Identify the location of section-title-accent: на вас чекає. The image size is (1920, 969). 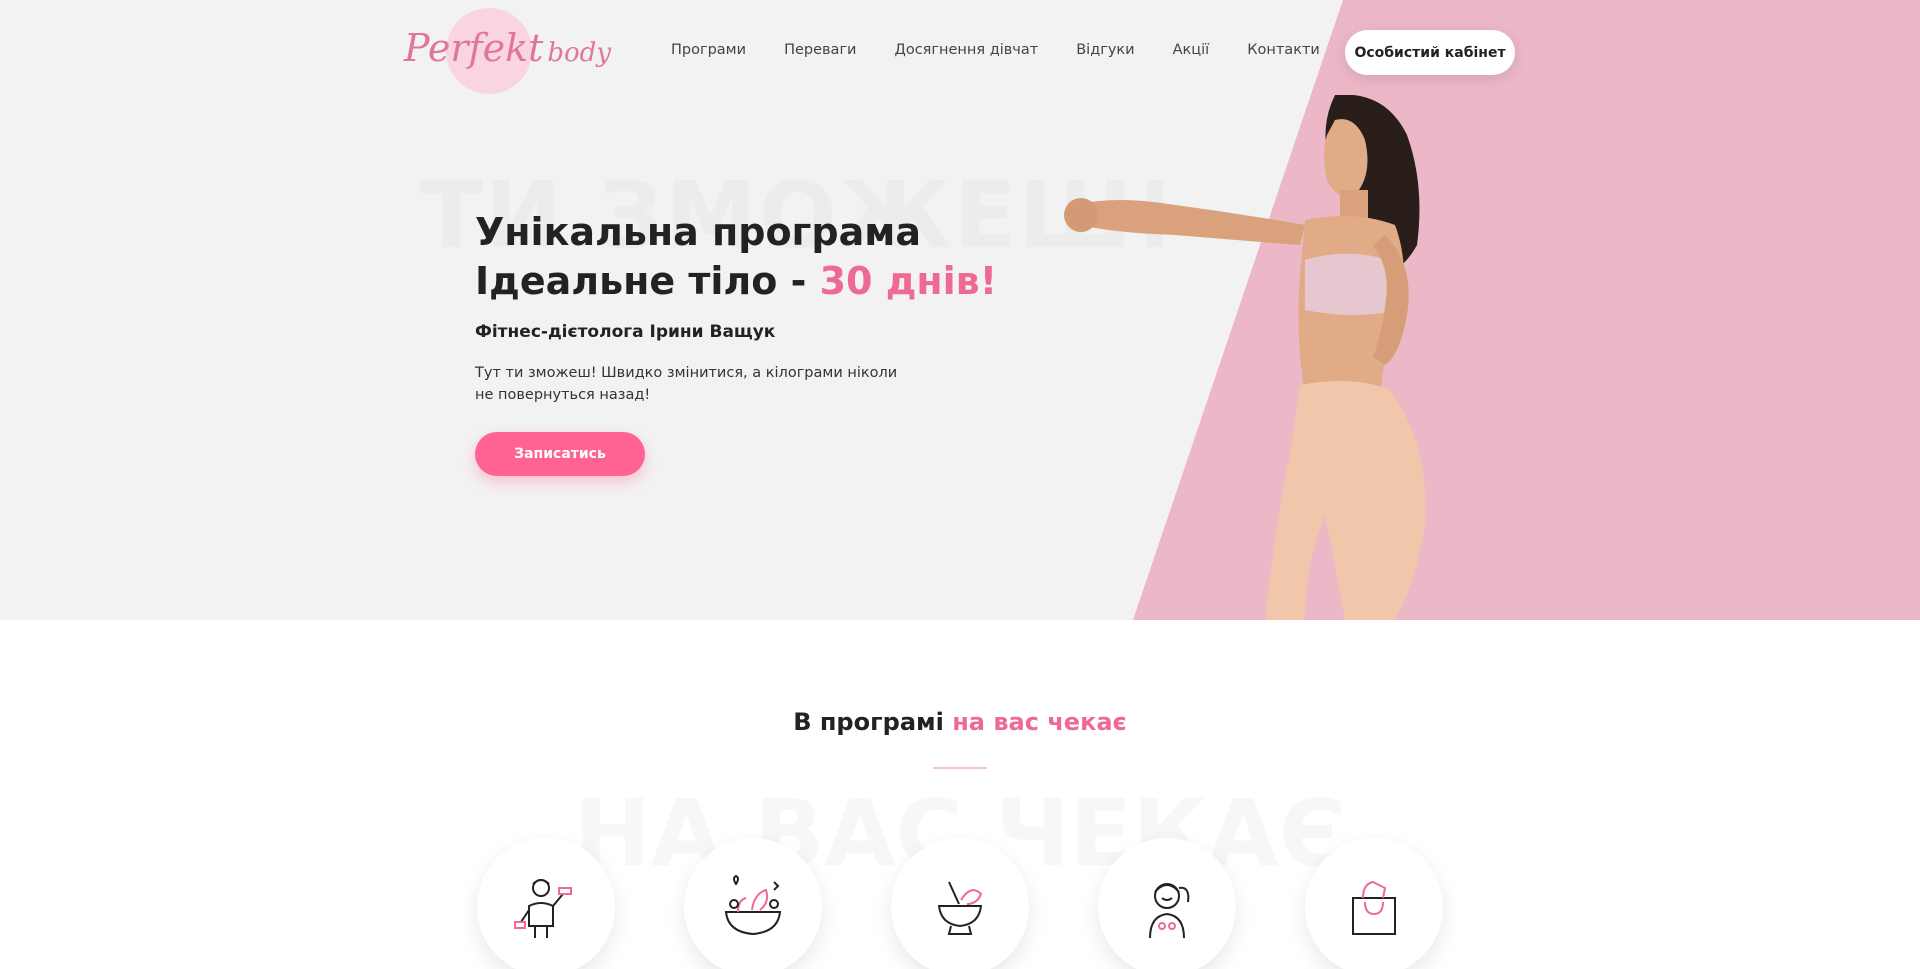
(1039, 722).